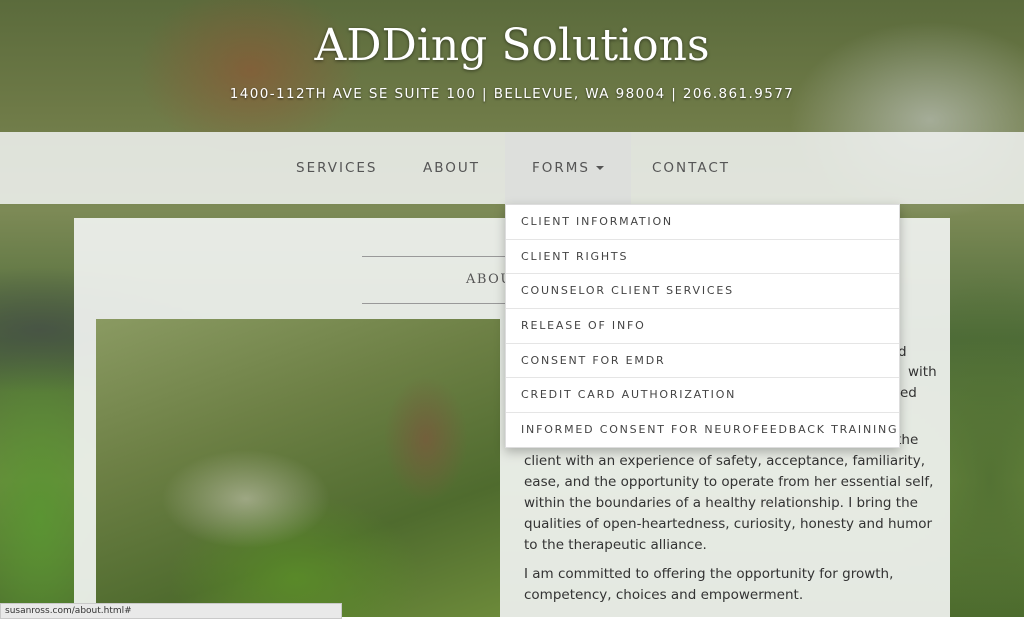  I want to click on nav-about: ABOUT, so click(451, 168).